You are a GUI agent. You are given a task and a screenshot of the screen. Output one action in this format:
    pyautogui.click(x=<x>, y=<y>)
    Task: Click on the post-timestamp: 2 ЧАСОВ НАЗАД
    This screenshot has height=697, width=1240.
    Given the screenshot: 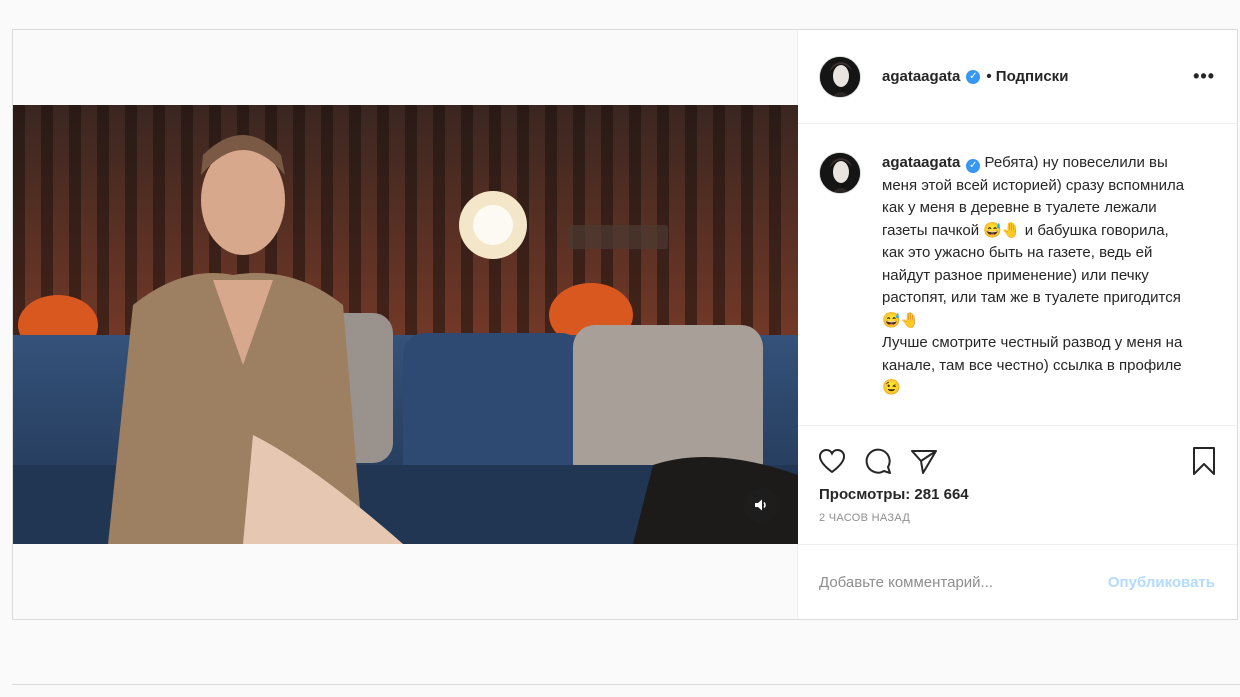 What is the action you would take?
    pyautogui.click(x=1017, y=513)
    